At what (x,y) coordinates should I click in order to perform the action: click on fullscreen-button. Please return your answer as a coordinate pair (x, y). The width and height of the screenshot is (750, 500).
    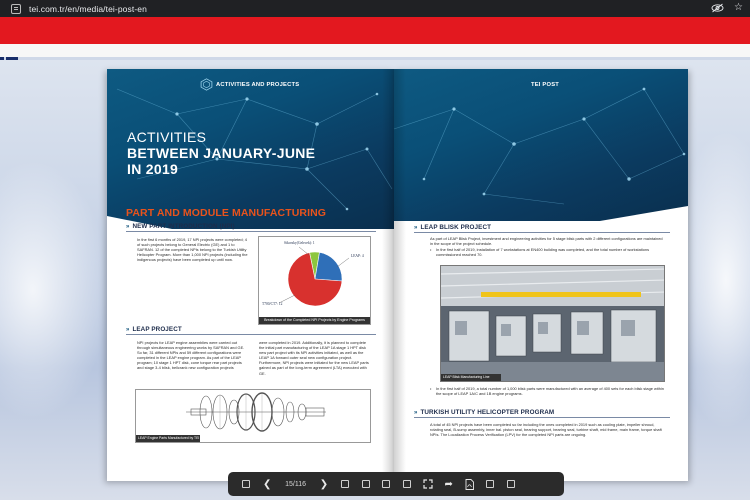
    Looking at the image, I should click on (428, 484).